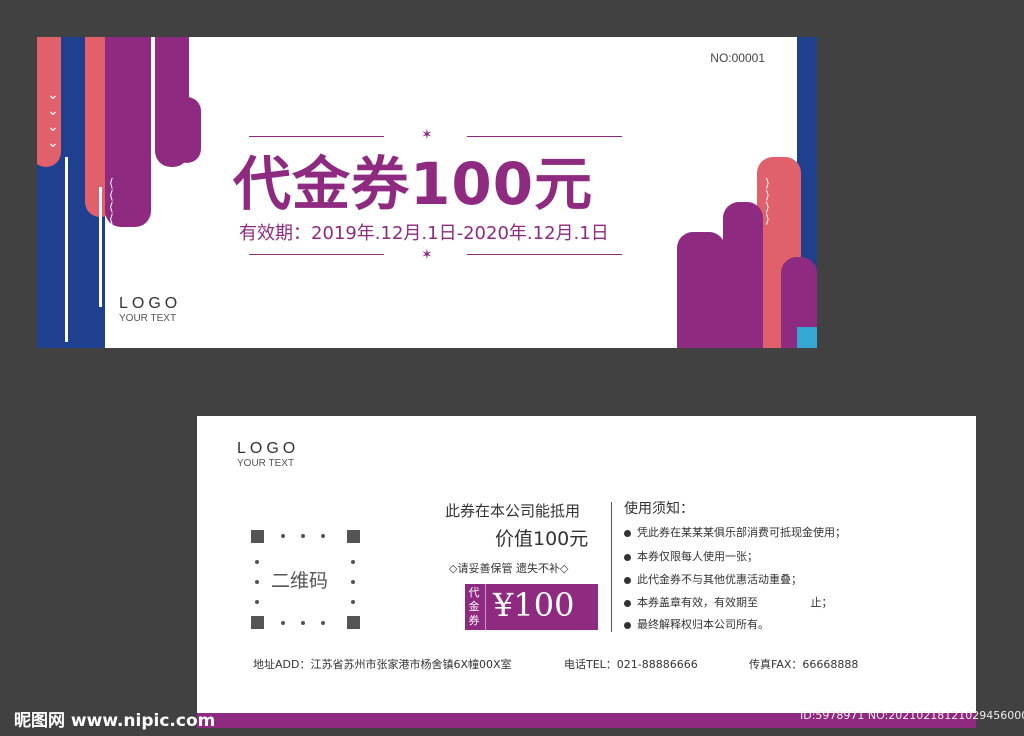  I want to click on front-logo: LOGO YOUR TEXT, so click(150, 309).